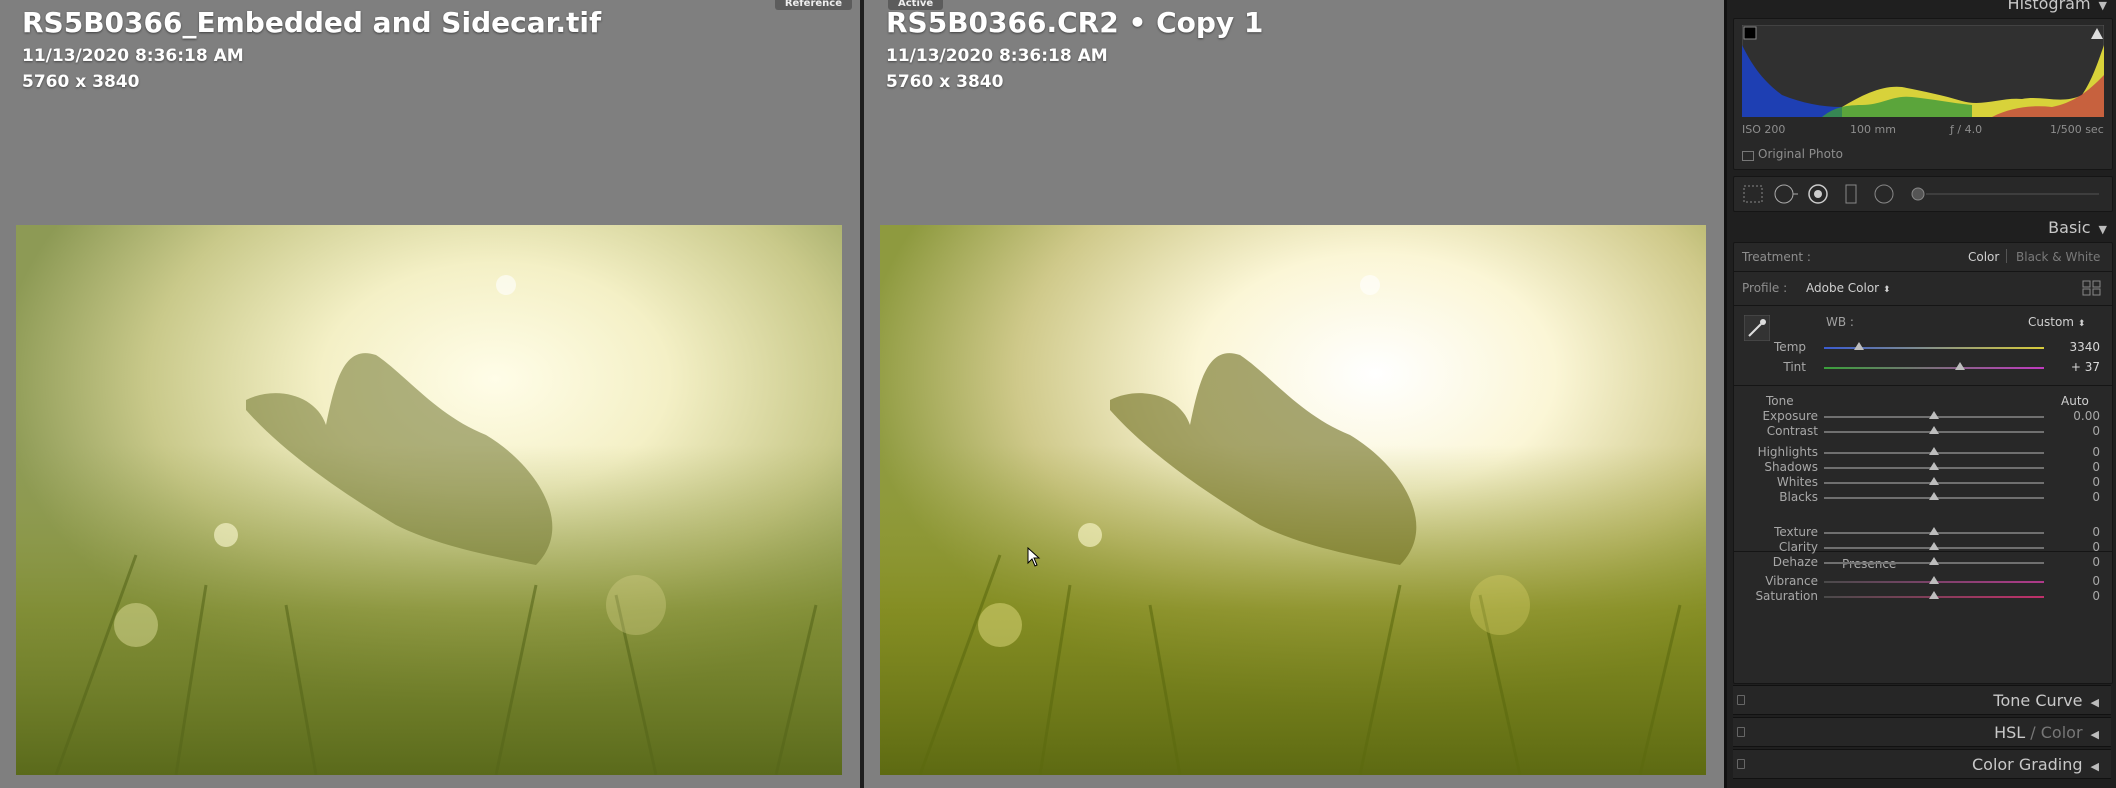 This screenshot has width=2116, height=788. I want to click on exposure-slider-thumb, so click(1934, 415).